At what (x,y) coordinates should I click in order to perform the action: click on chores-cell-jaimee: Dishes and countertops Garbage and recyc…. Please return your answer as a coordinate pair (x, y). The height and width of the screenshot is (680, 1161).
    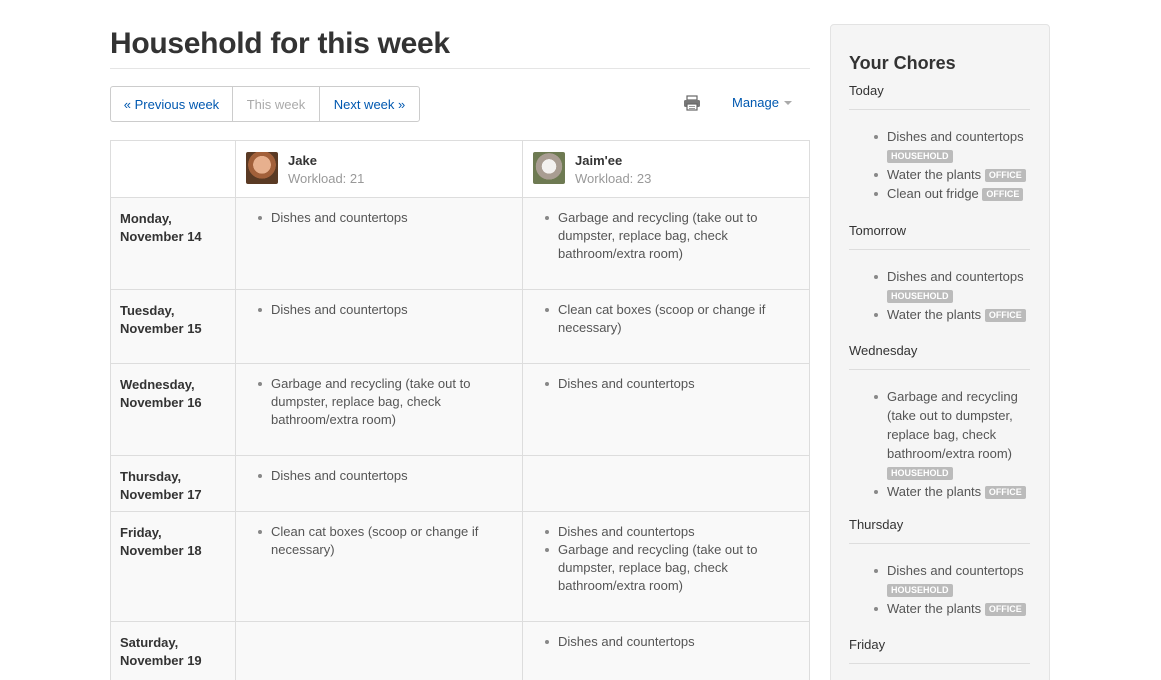
    Looking at the image, I should click on (666, 566).